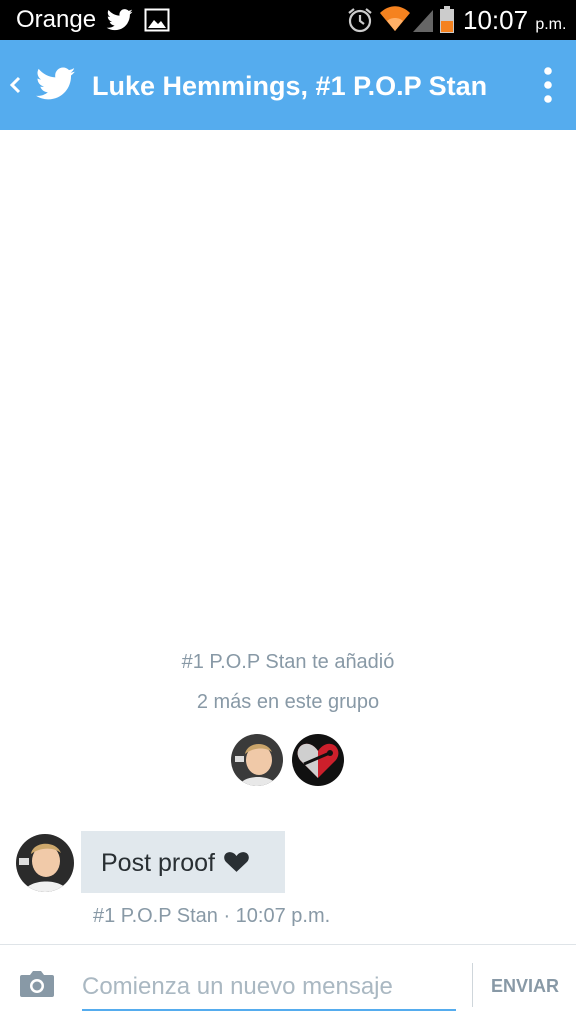  I want to click on action-bar: Luke Hemmings, #1 P.O.P Stan, so click(288, 85).